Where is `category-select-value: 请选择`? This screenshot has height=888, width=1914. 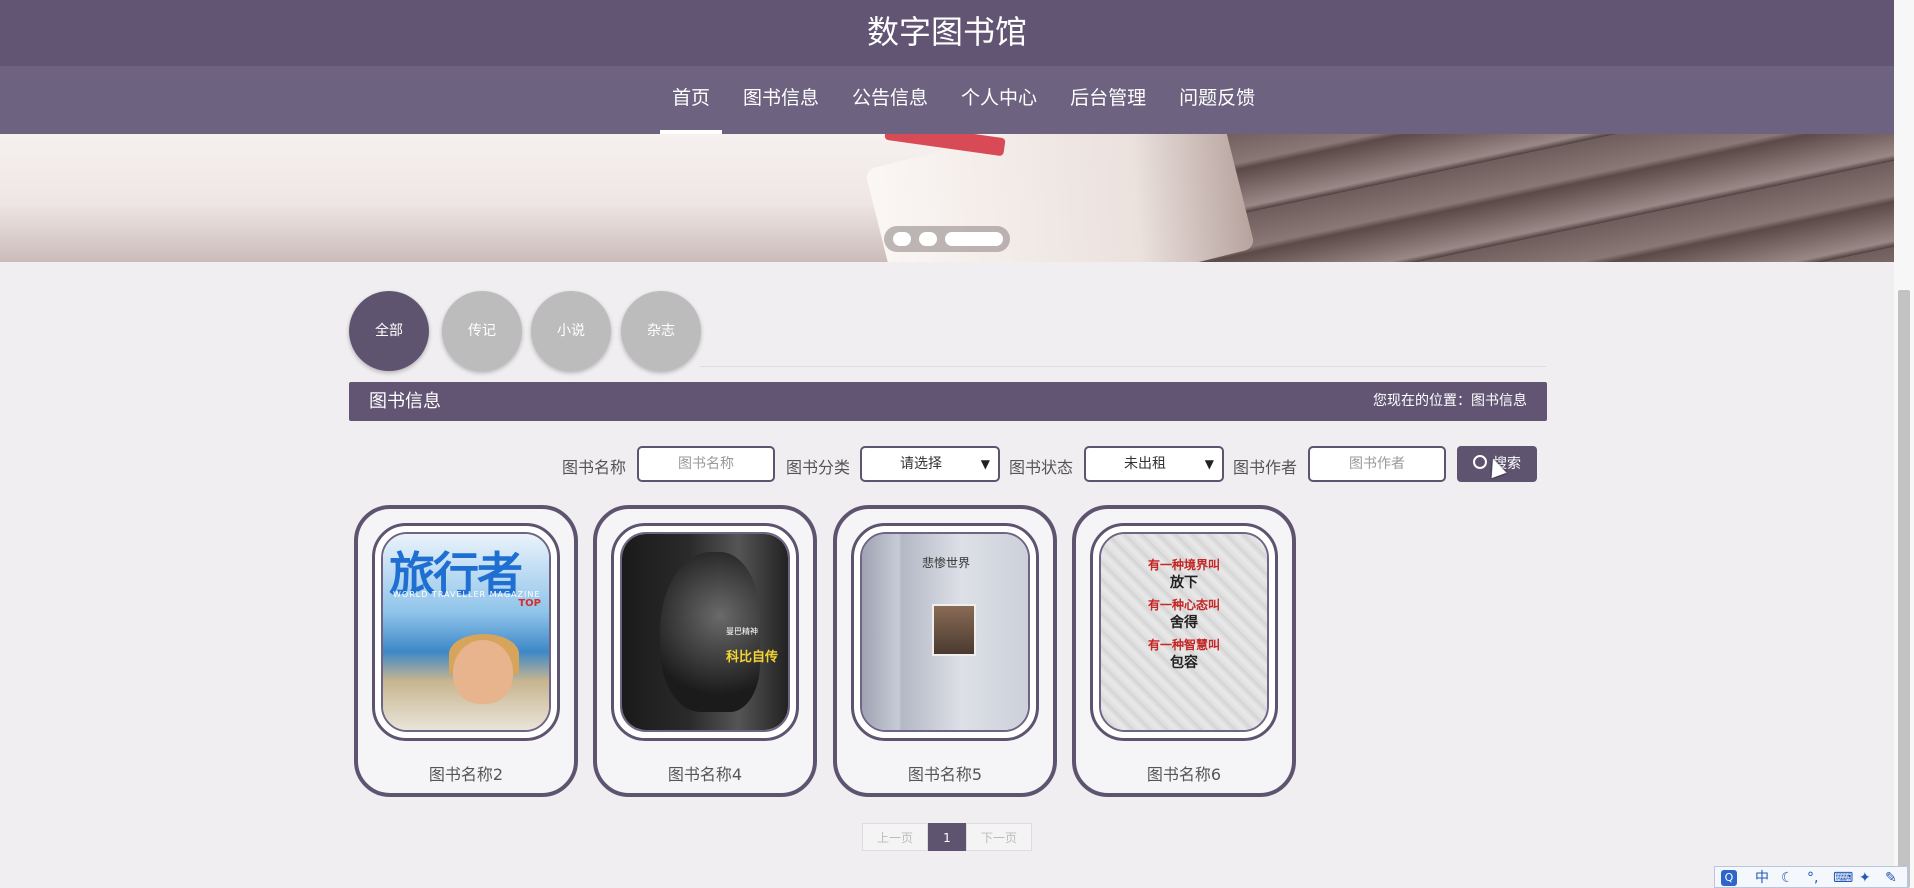 category-select-value: 请选择 is located at coordinates (921, 464).